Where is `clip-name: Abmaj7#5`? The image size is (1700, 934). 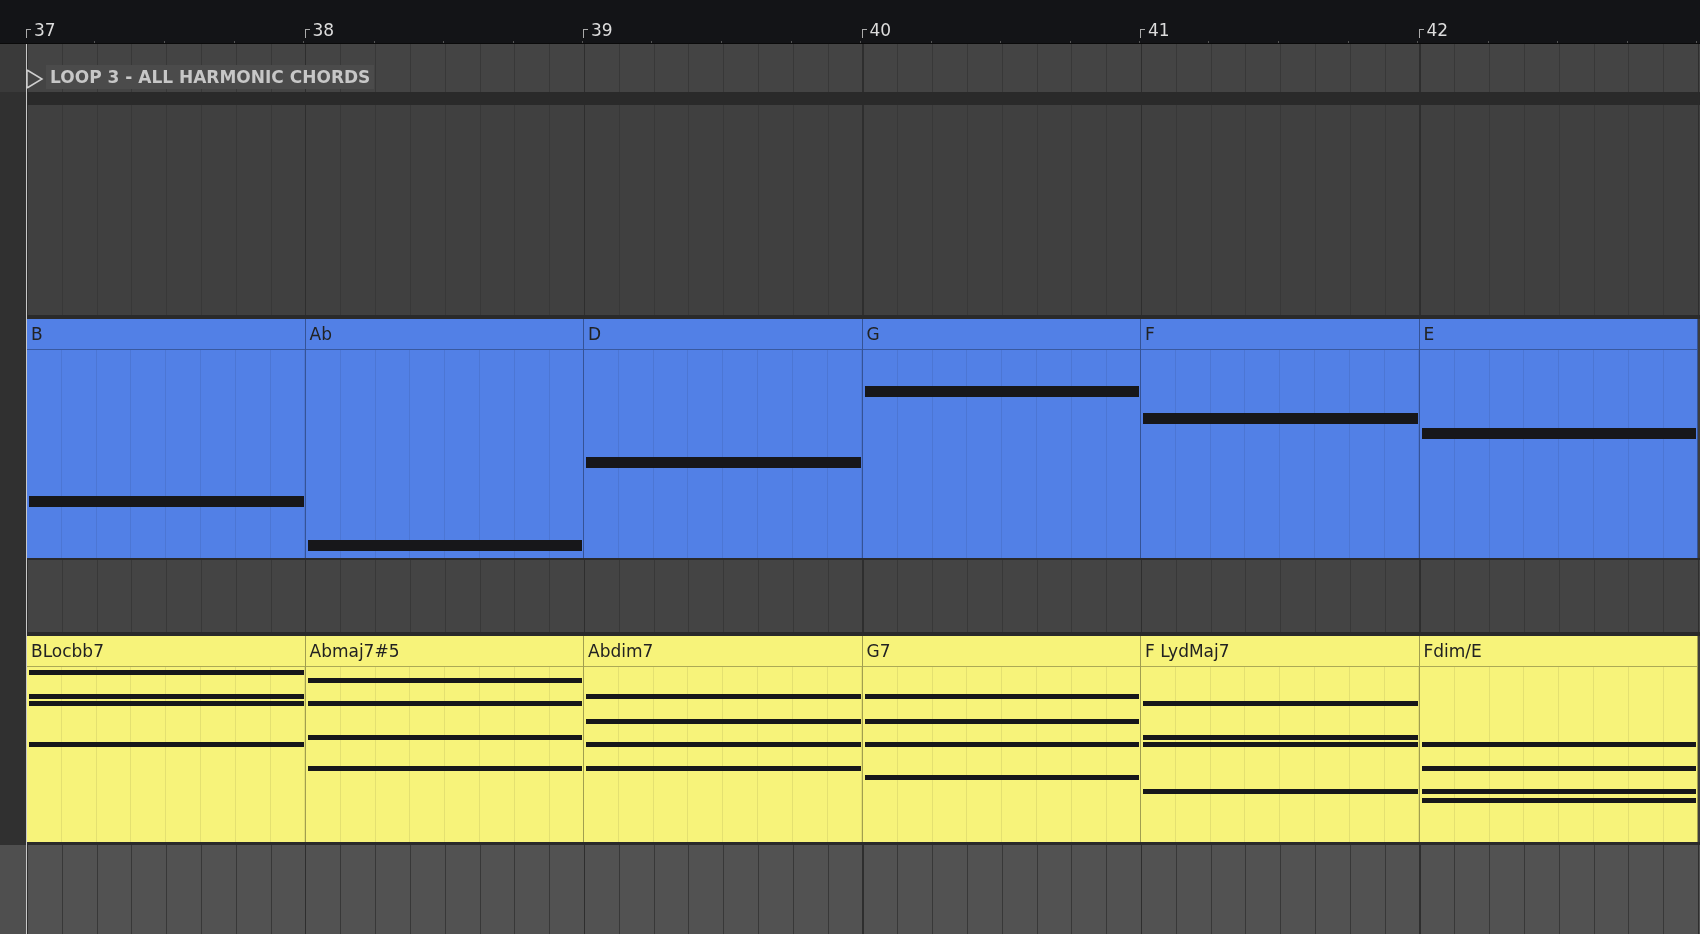
clip-name: Abmaj7#5 is located at coordinates (444, 651).